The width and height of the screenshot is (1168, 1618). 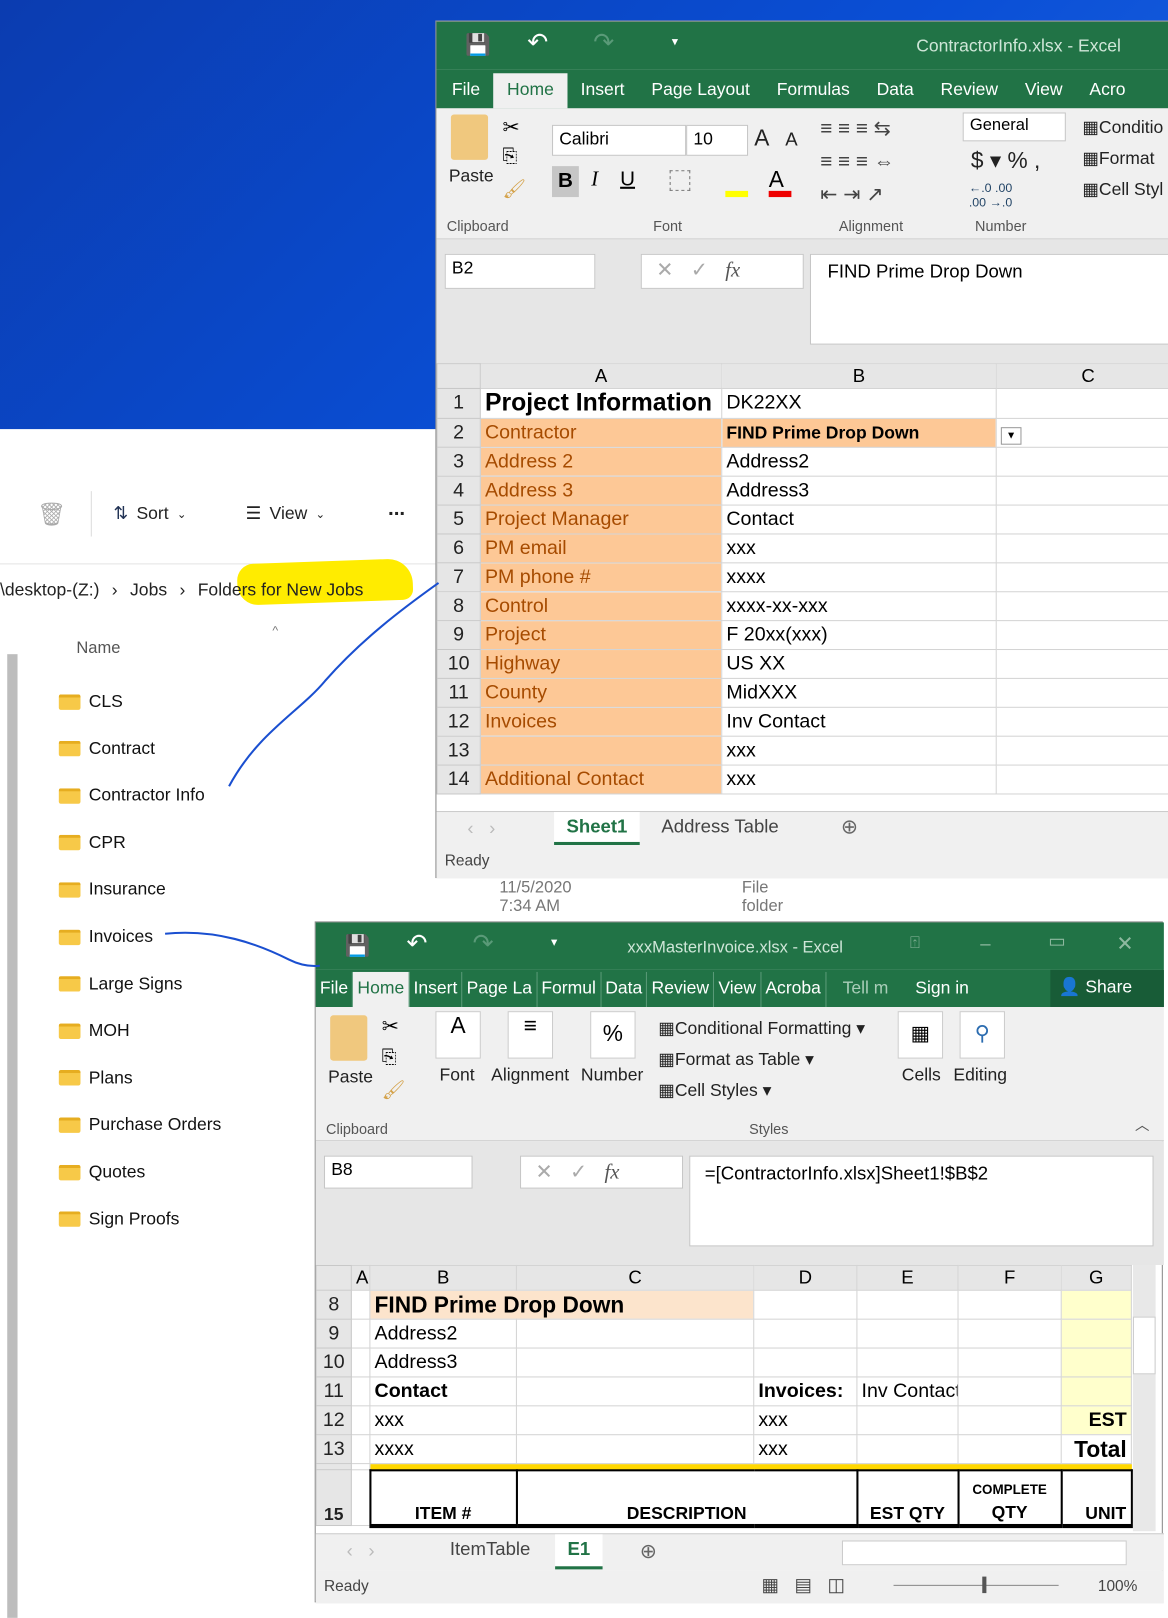 I want to click on hand-drawn-annotations, so click(x=302, y=775).